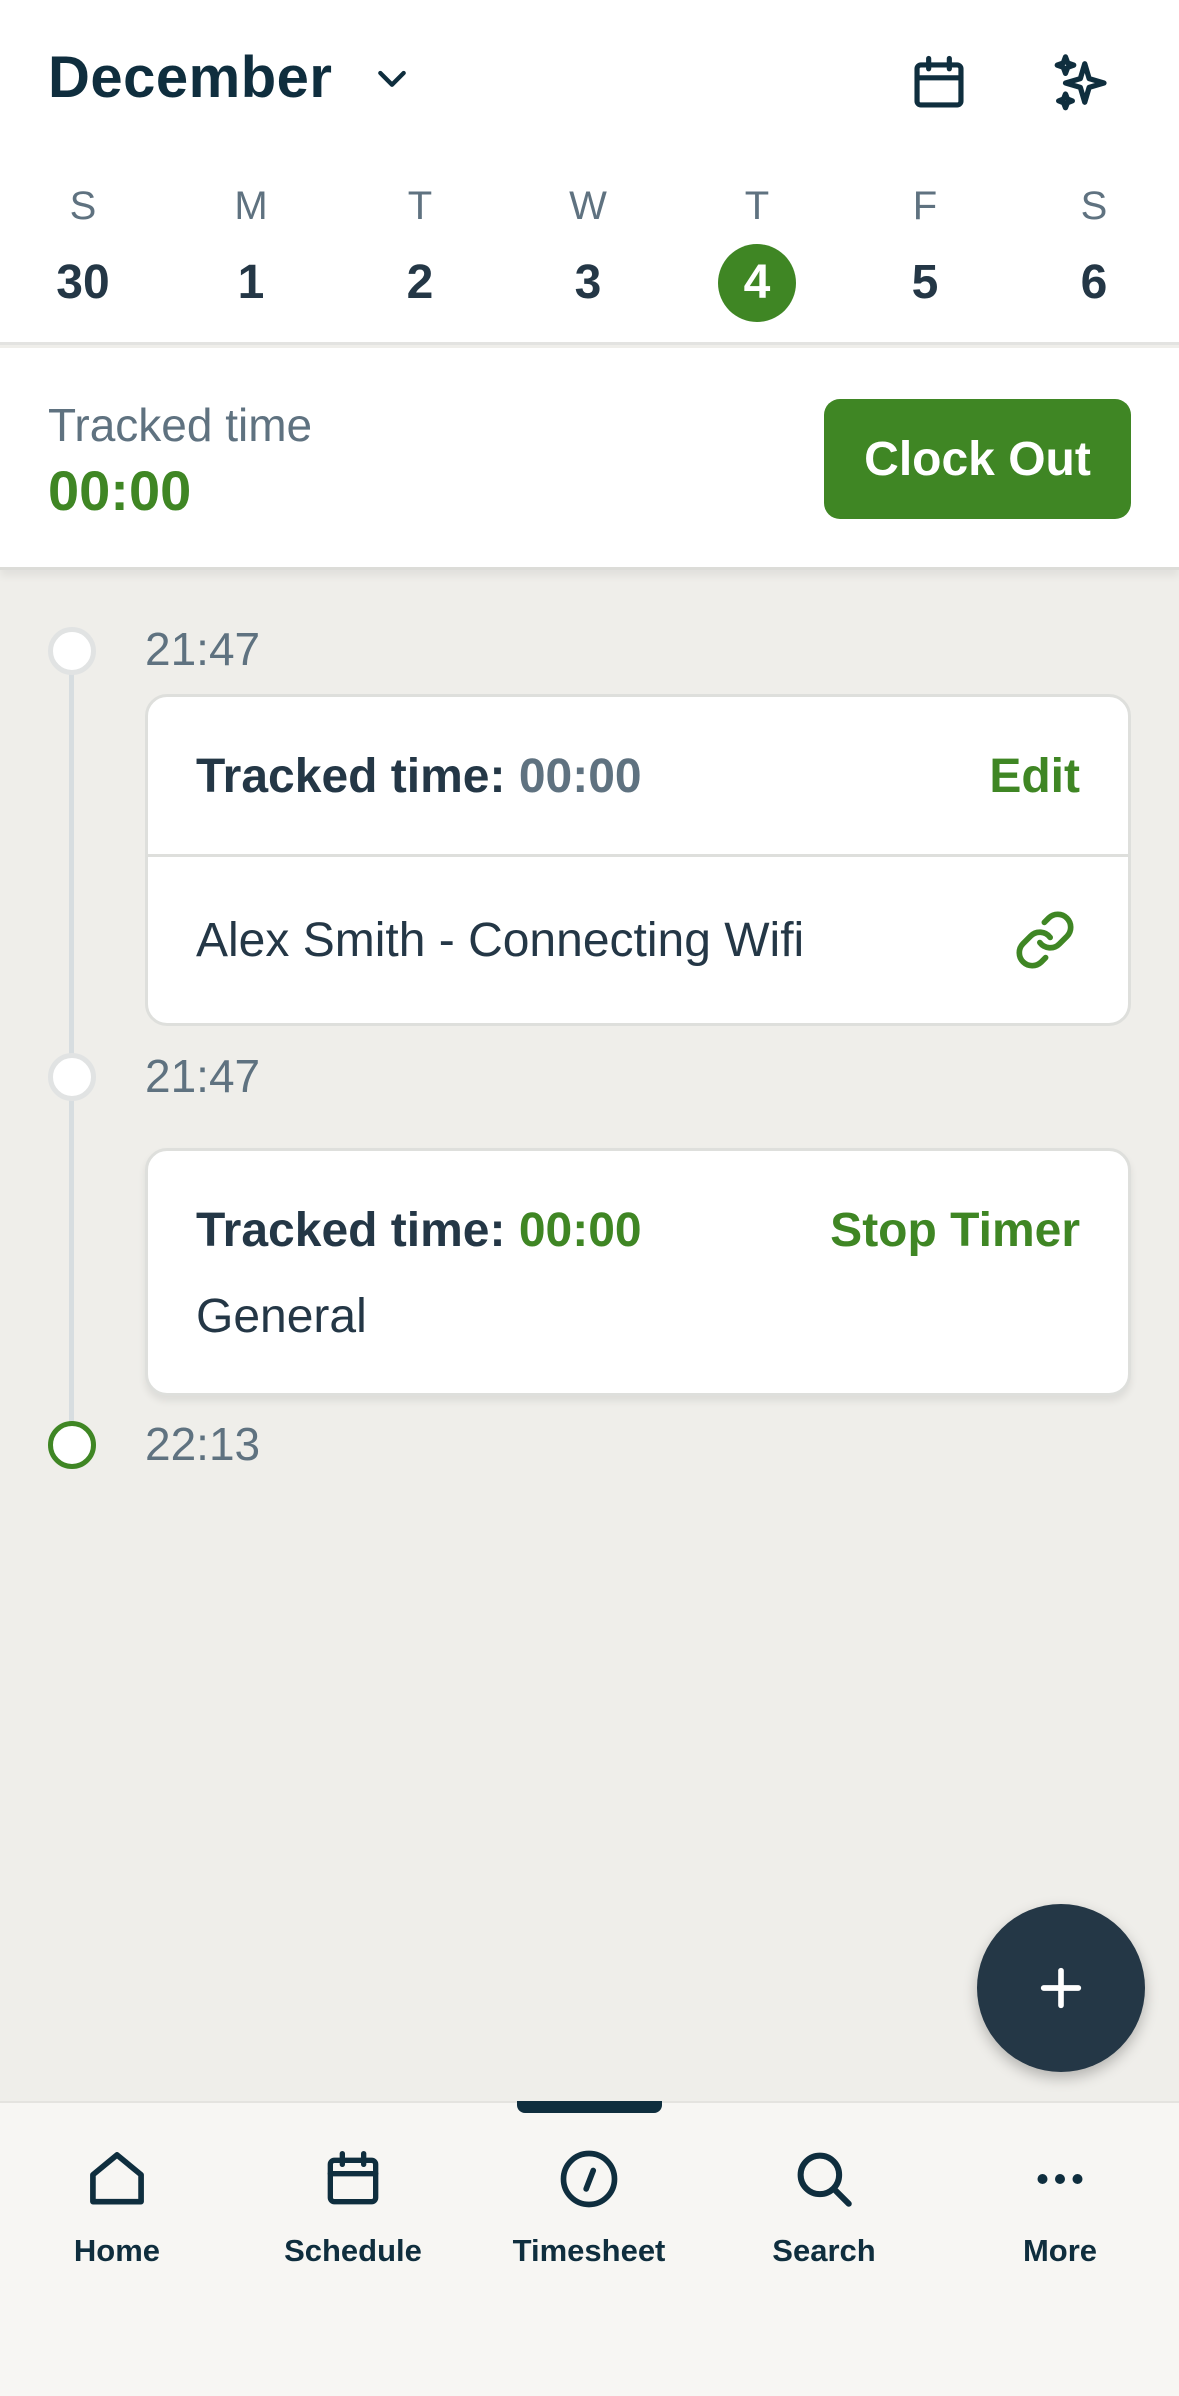 The width and height of the screenshot is (1179, 2396). I want to click on nav-item-timesheet: Timesheet, so click(589, 2206).